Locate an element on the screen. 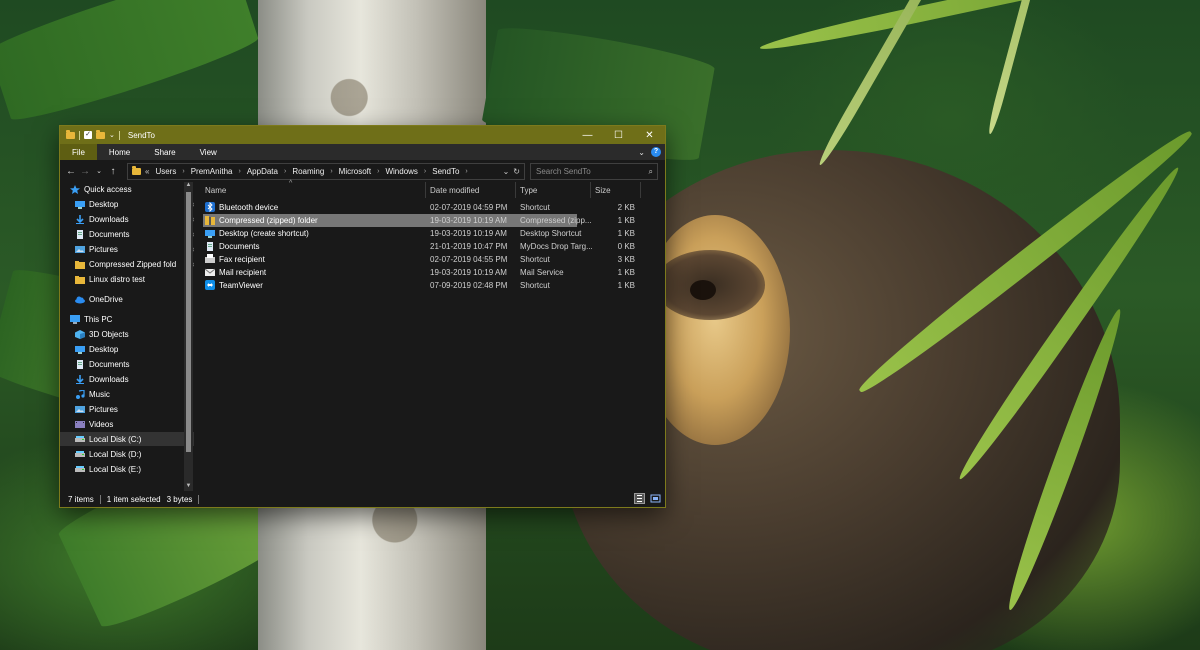 The image size is (1200, 650). nav-item-music: Music is located at coordinates (127, 394).